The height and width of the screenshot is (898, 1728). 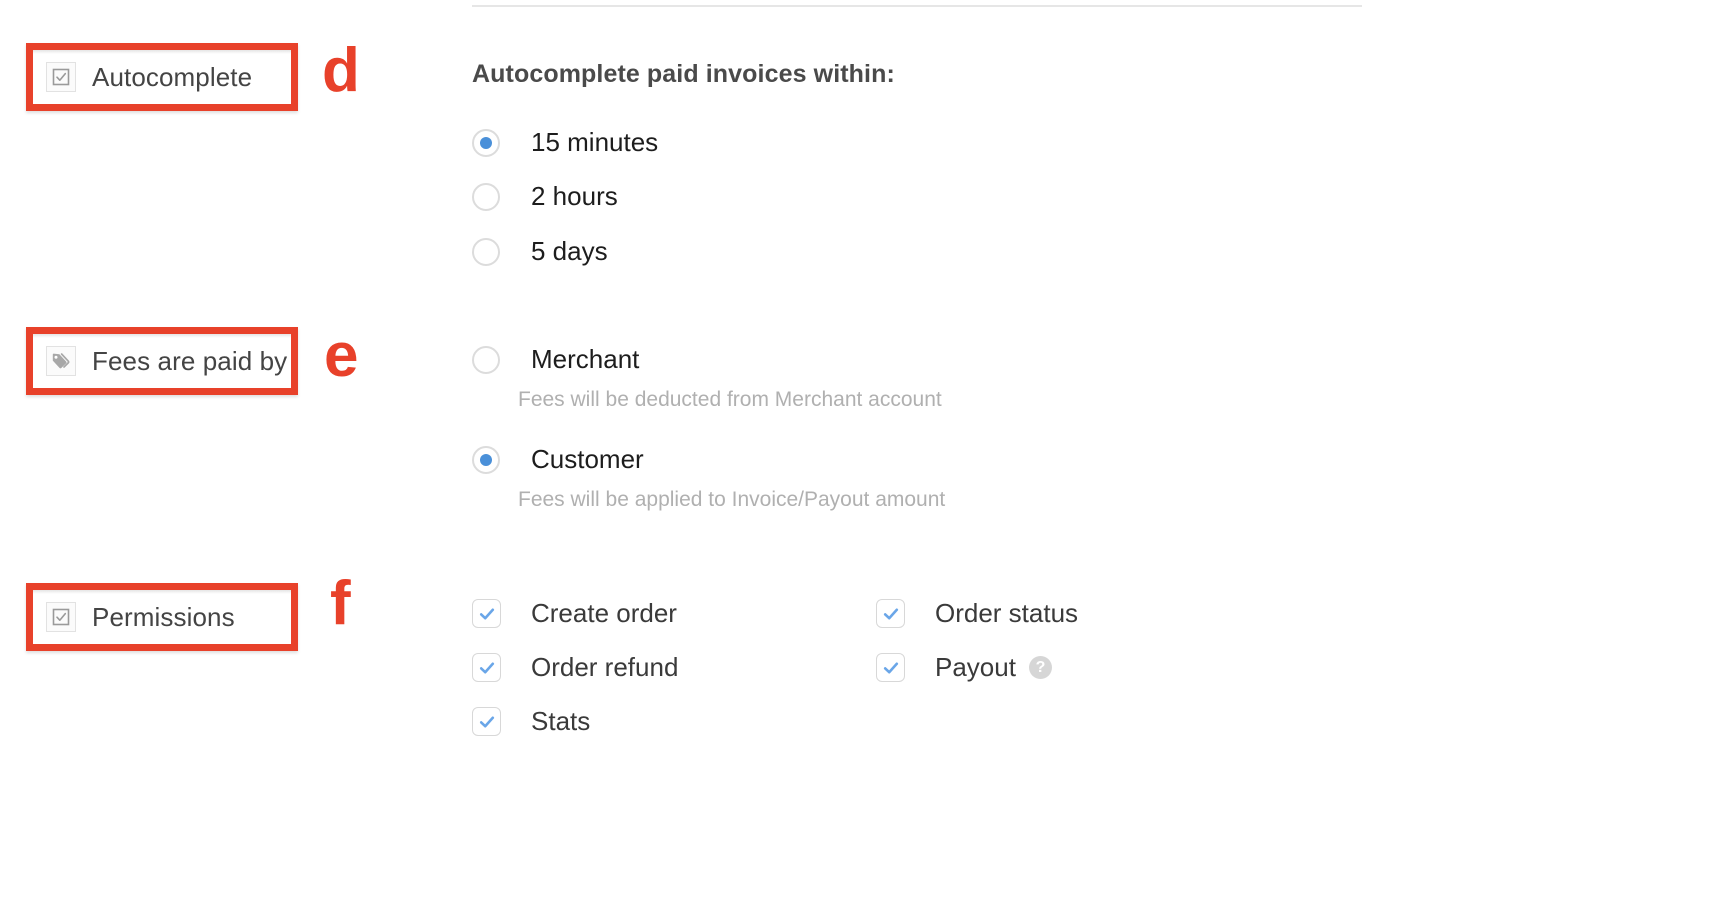 I want to click on permission-order-refund: Order refund, so click(x=575, y=667).